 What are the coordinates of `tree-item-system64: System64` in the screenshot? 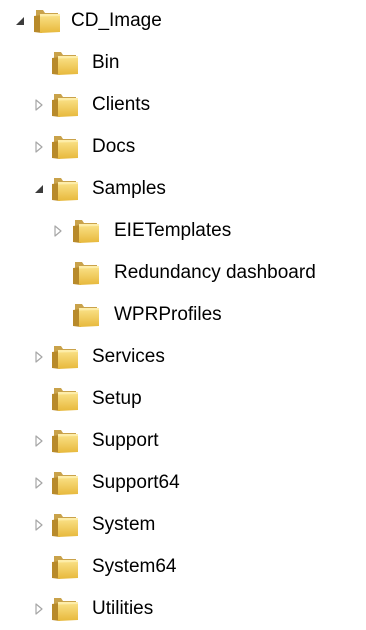 It's located at (183, 567).